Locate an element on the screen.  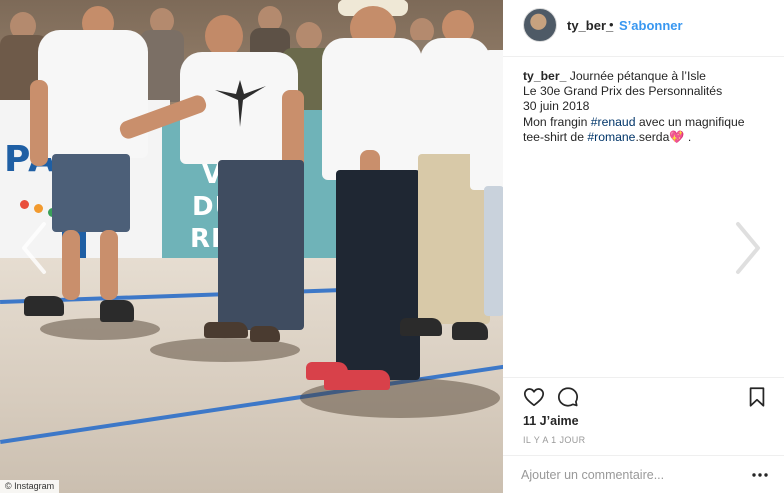
carousel-prev-button is located at coordinates (35, 248).